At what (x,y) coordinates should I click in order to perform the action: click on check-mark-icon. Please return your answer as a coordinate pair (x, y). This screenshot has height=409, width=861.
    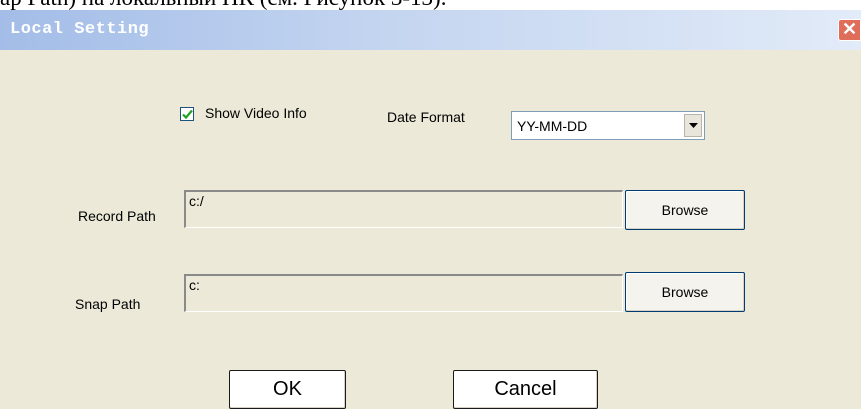
    Looking at the image, I should click on (187, 114).